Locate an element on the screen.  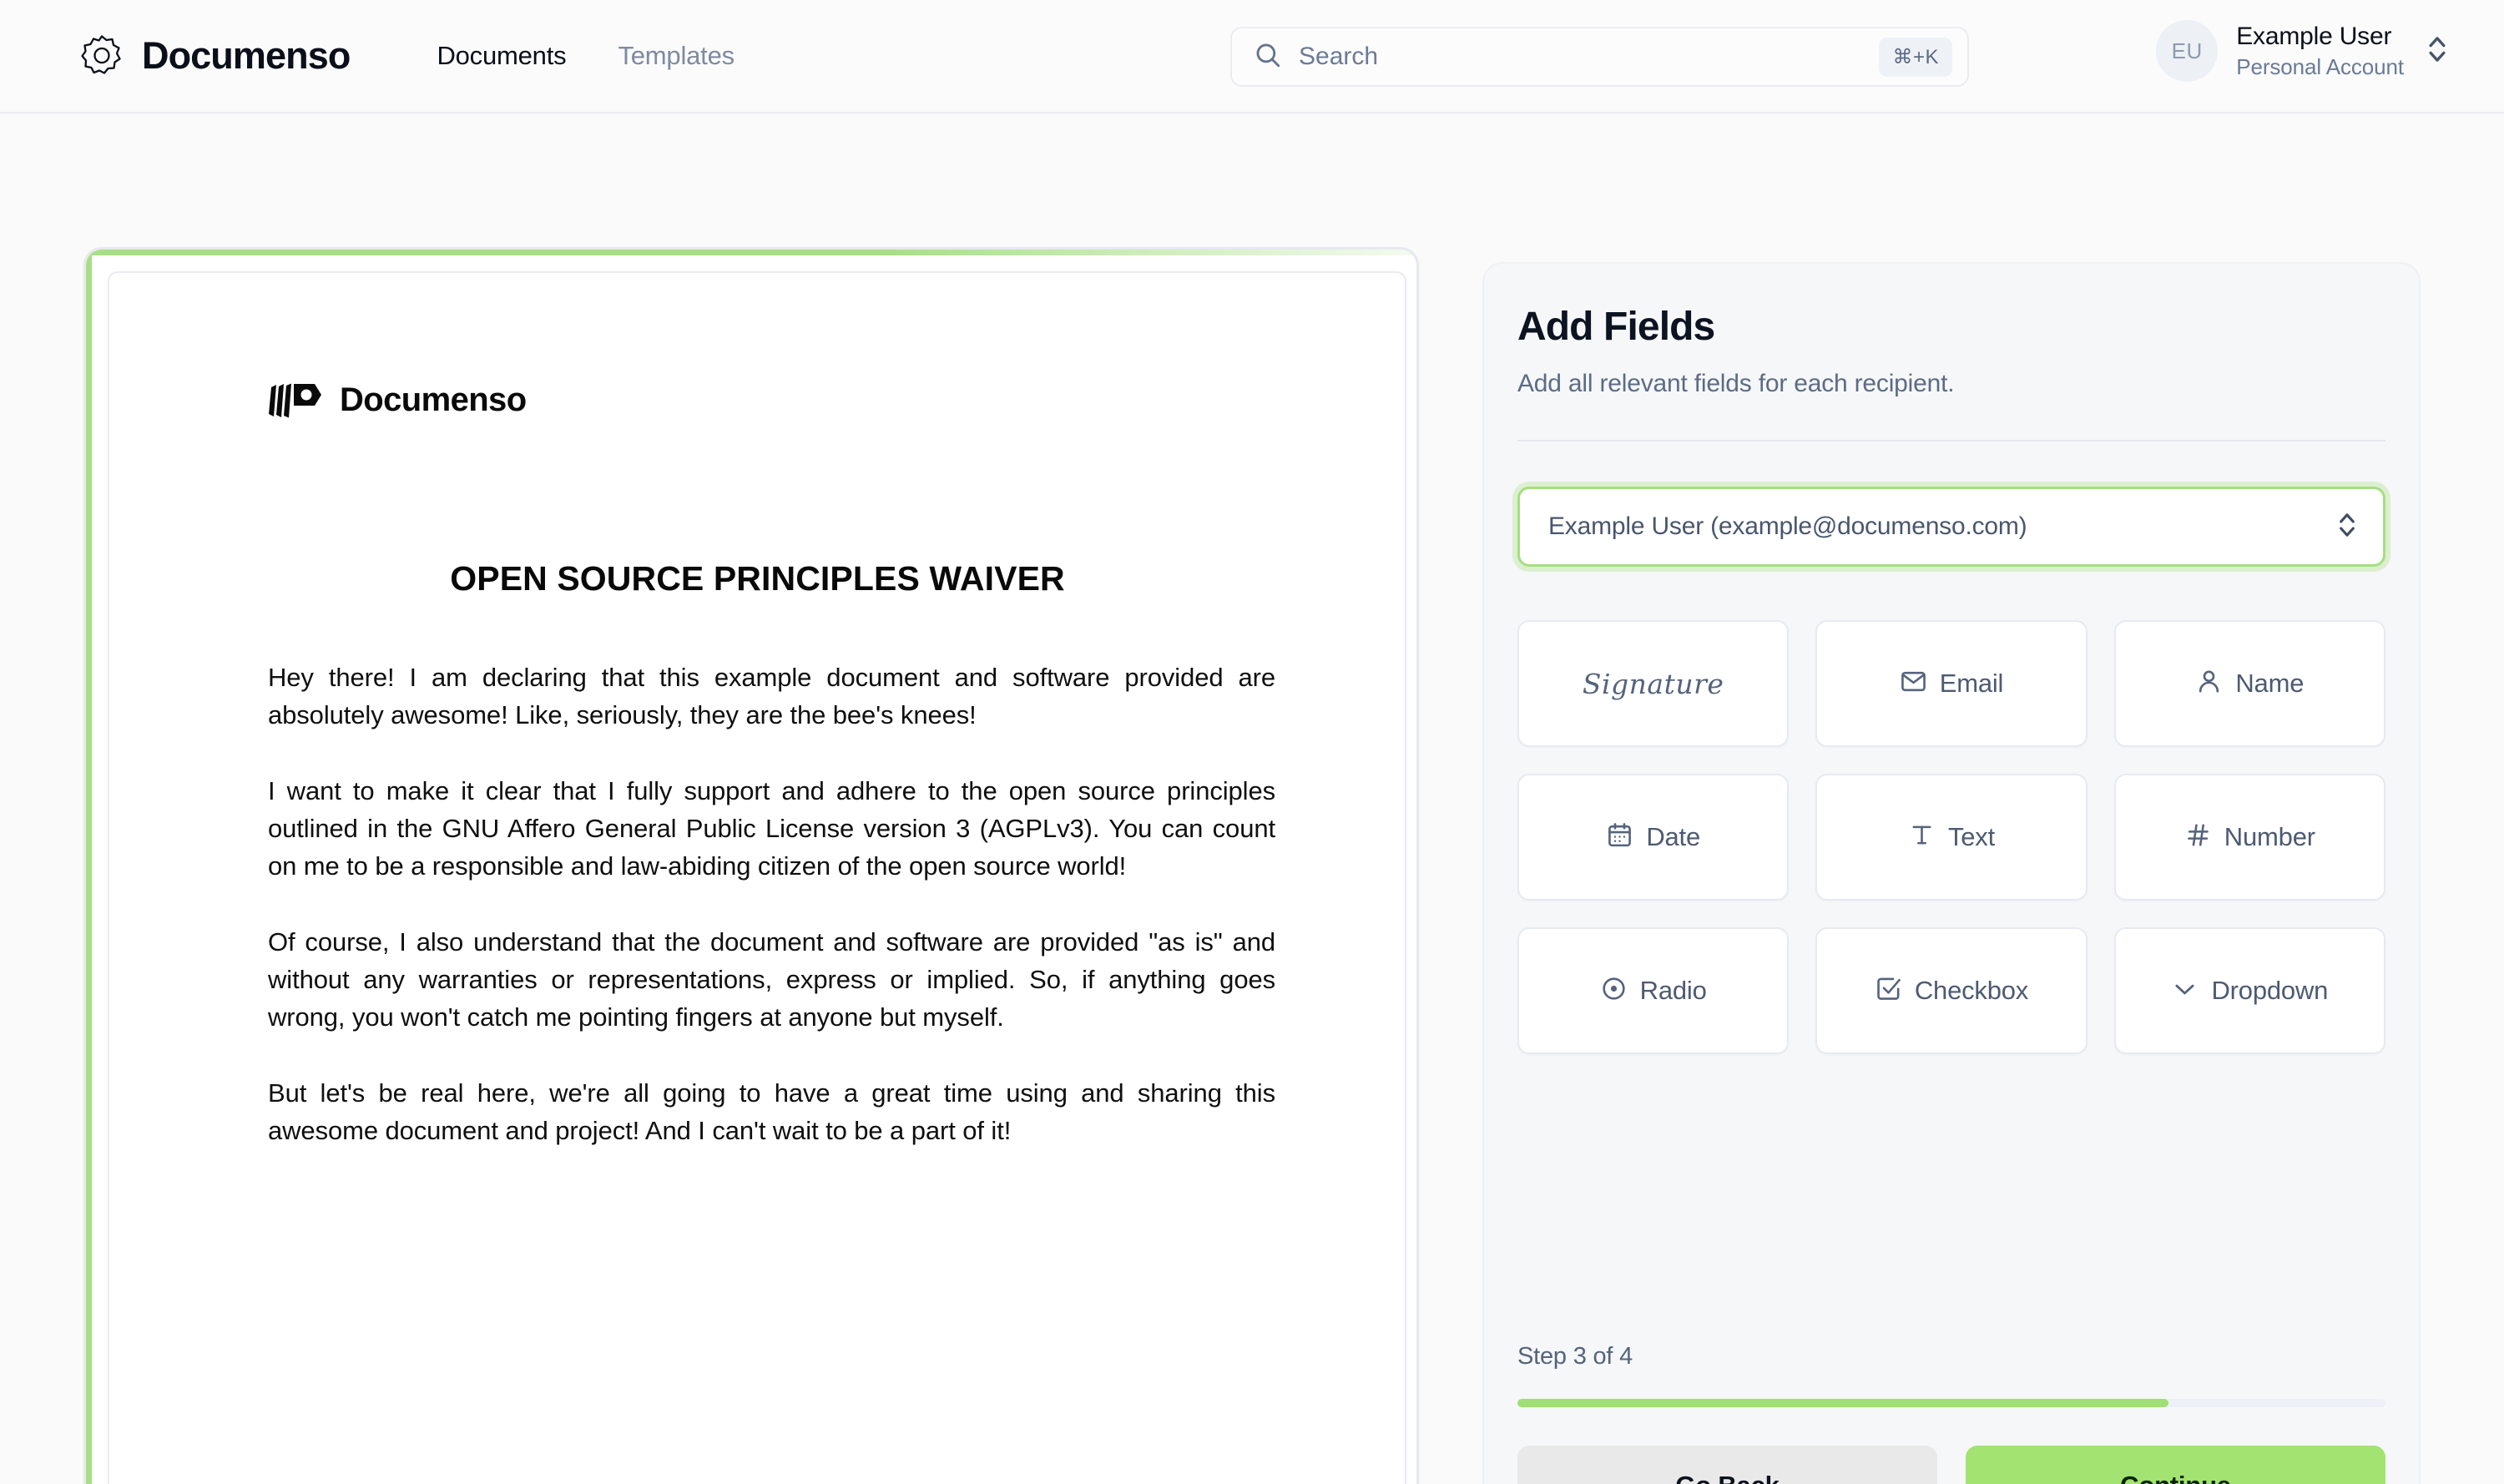
field-button-radio: Radio is located at coordinates (1653, 990).